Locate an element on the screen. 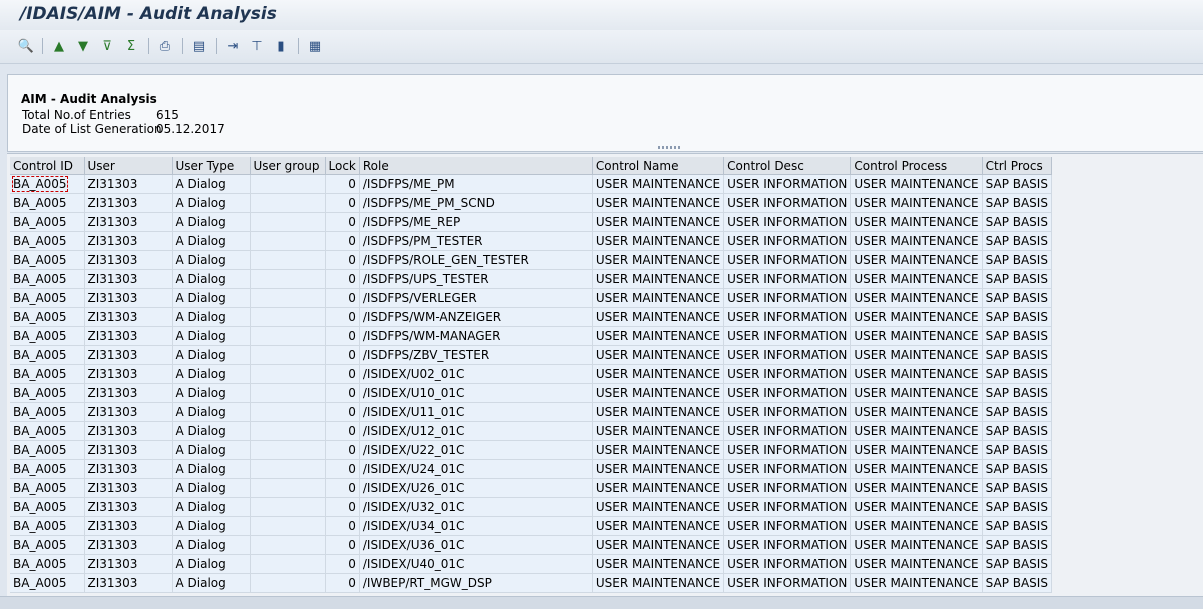 This screenshot has width=1203, height=609. table-cell: /ISDFPS/UPS_TESTER is located at coordinates (476, 279).